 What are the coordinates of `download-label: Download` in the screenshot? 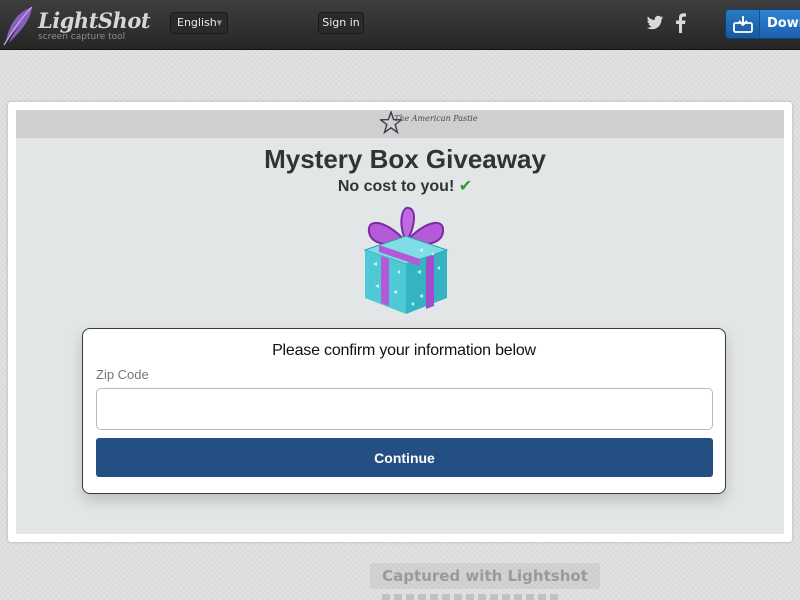 It's located at (783, 23).